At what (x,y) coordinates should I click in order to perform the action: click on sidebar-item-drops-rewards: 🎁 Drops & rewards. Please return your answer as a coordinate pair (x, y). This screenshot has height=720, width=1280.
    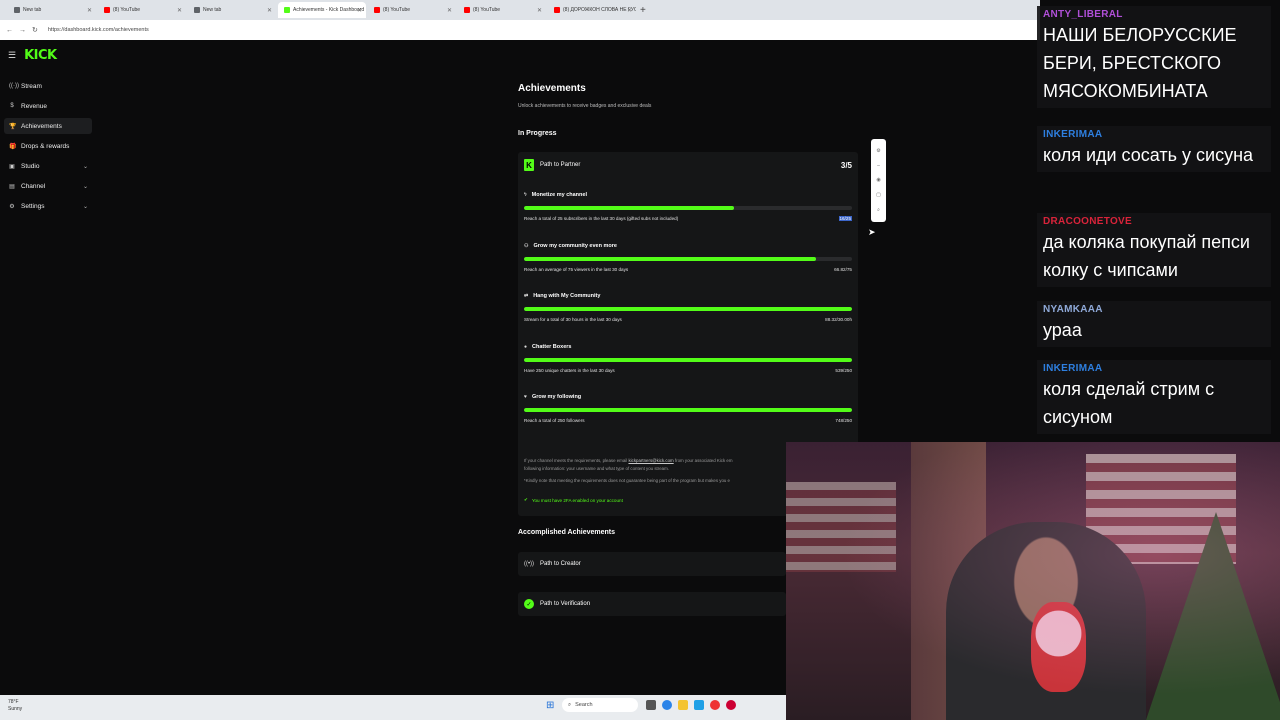
    Looking at the image, I should click on (48, 146).